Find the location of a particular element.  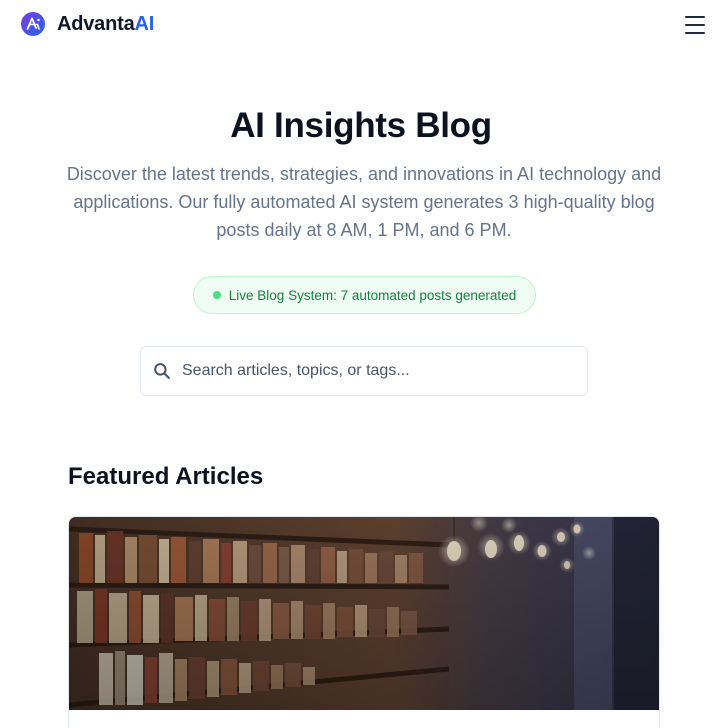

search-input is located at coordinates (384, 371).